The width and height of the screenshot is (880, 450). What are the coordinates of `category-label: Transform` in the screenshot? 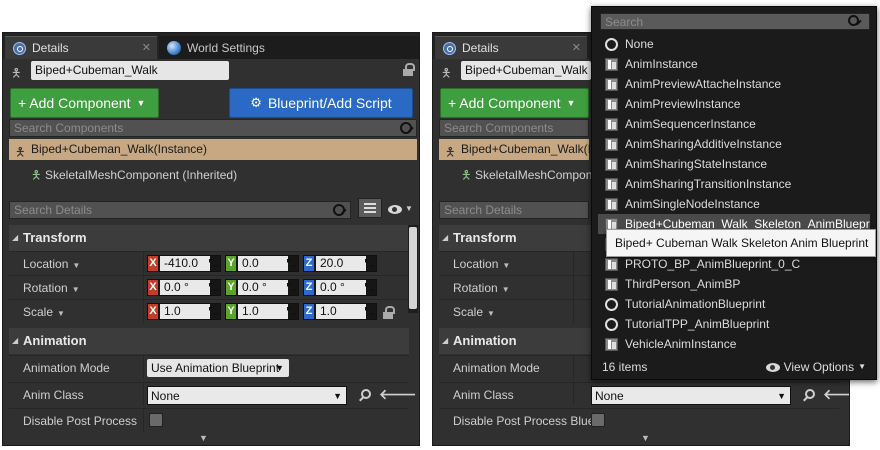 It's located at (485, 237).